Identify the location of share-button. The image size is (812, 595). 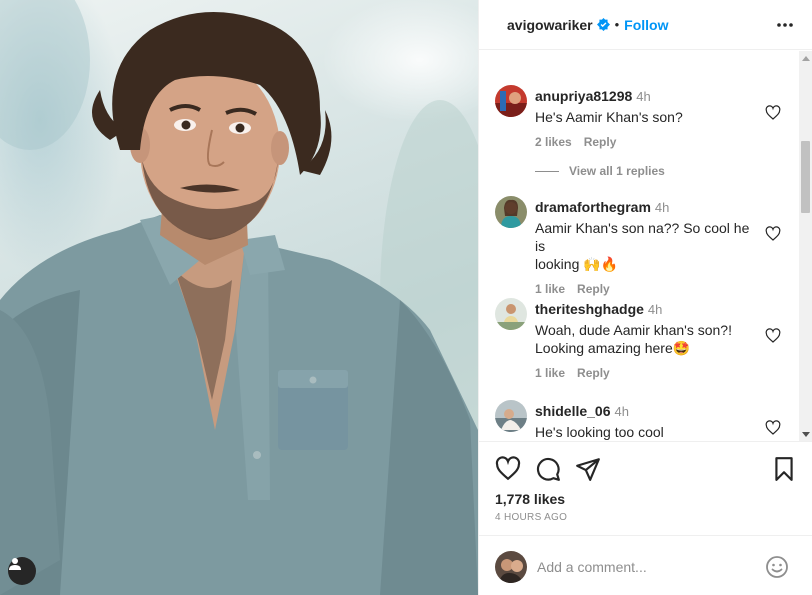
(588, 471).